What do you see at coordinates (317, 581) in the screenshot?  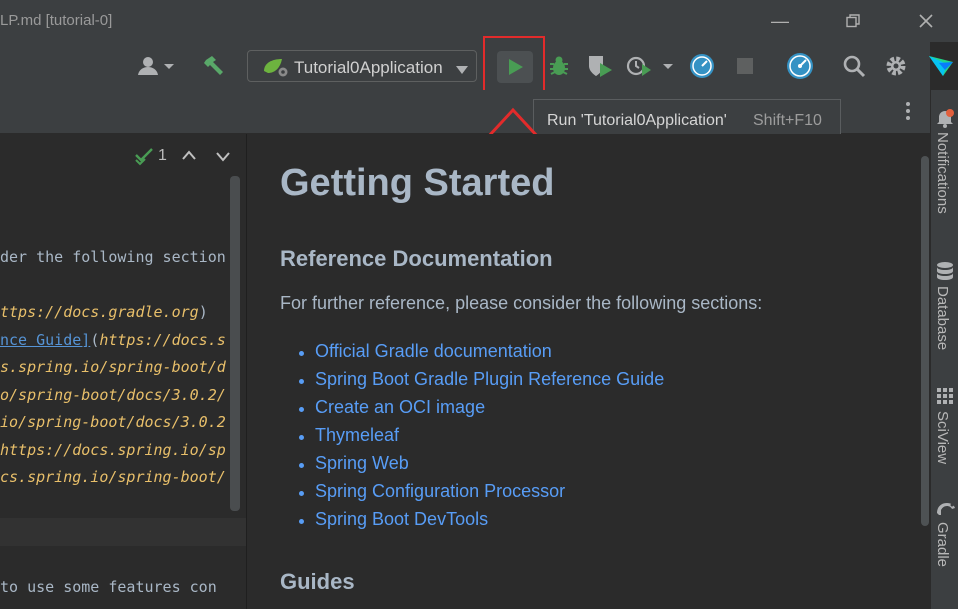 I see `section-heading-guides: Guides` at bounding box center [317, 581].